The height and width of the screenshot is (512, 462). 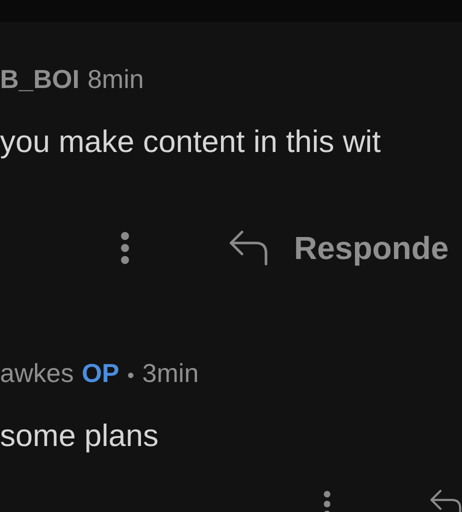 I want to click on timestamp: 3min, so click(x=170, y=373).